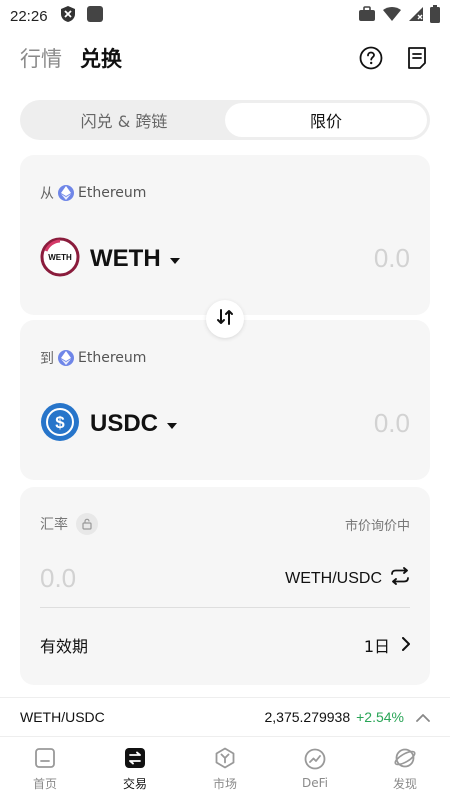 Image resolution: width=450 pixels, height=800 pixels. Describe the element at coordinates (315, 759) in the screenshot. I see `defi-icon` at that location.